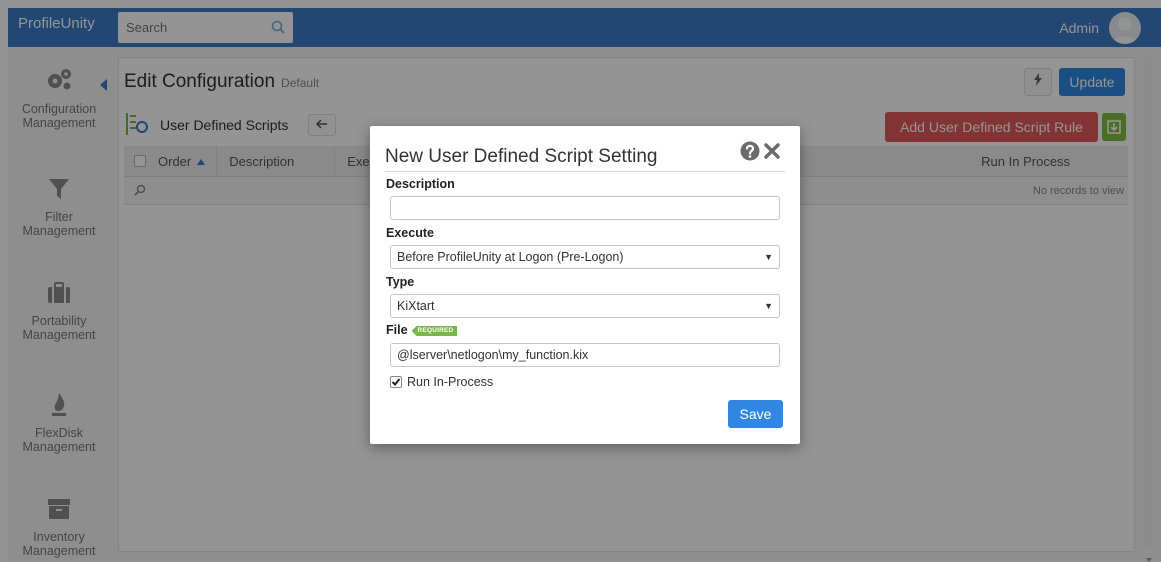 Image resolution: width=1161 pixels, height=562 pixels. Describe the element at coordinates (450, 382) in the screenshot. I see `run-in-process-label: Run In-Process` at that location.